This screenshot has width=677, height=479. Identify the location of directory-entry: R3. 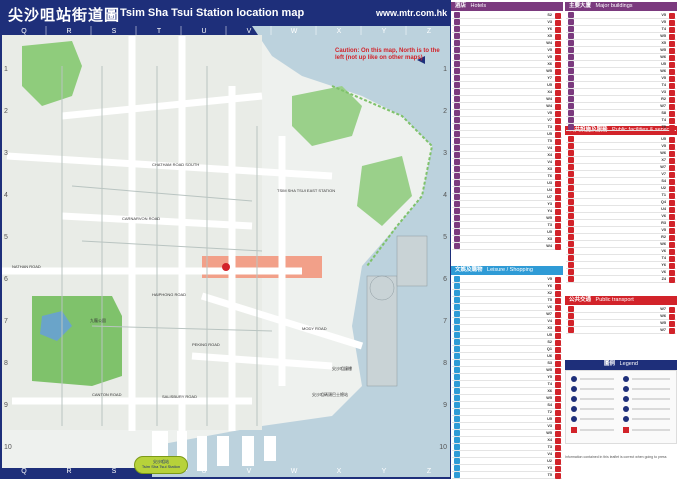
(621, 223).